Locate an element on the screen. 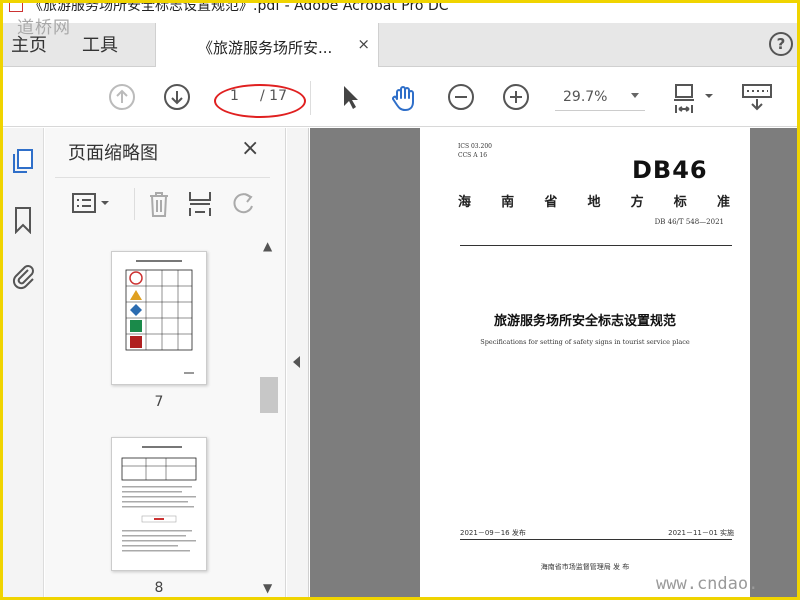  attachment-icon is located at coordinates (24, 276).